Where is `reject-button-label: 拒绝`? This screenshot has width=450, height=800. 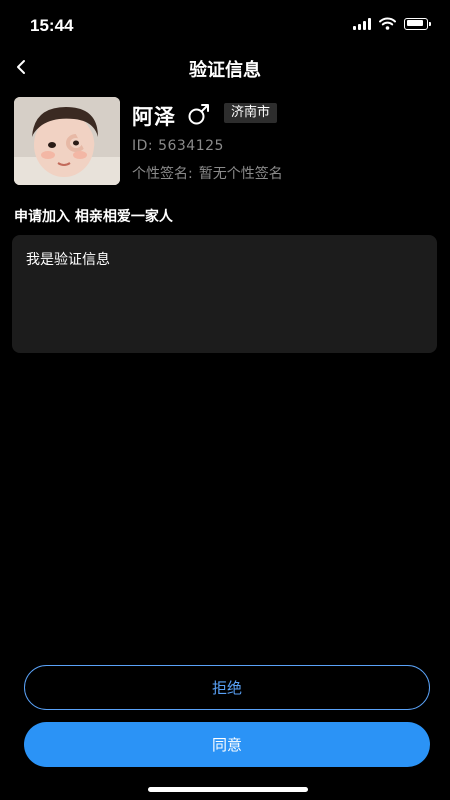
reject-button-label: 拒绝 is located at coordinates (226, 688).